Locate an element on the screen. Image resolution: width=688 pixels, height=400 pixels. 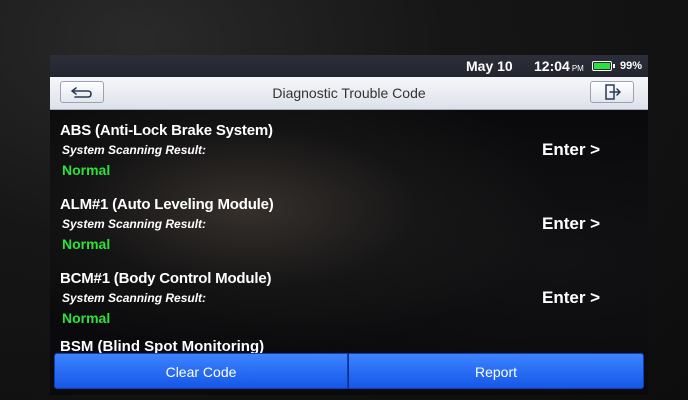
status-bar: May 10 12:04 PM 99% is located at coordinates (349, 66).